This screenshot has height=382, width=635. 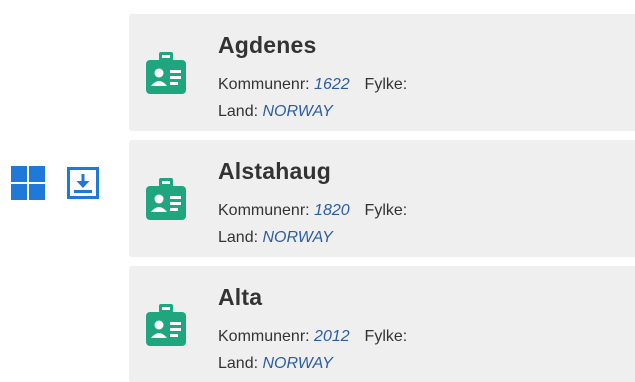 What do you see at coordinates (267, 45) in the screenshot?
I see `municipality-name: Agdenes` at bounding box center [267, 45].